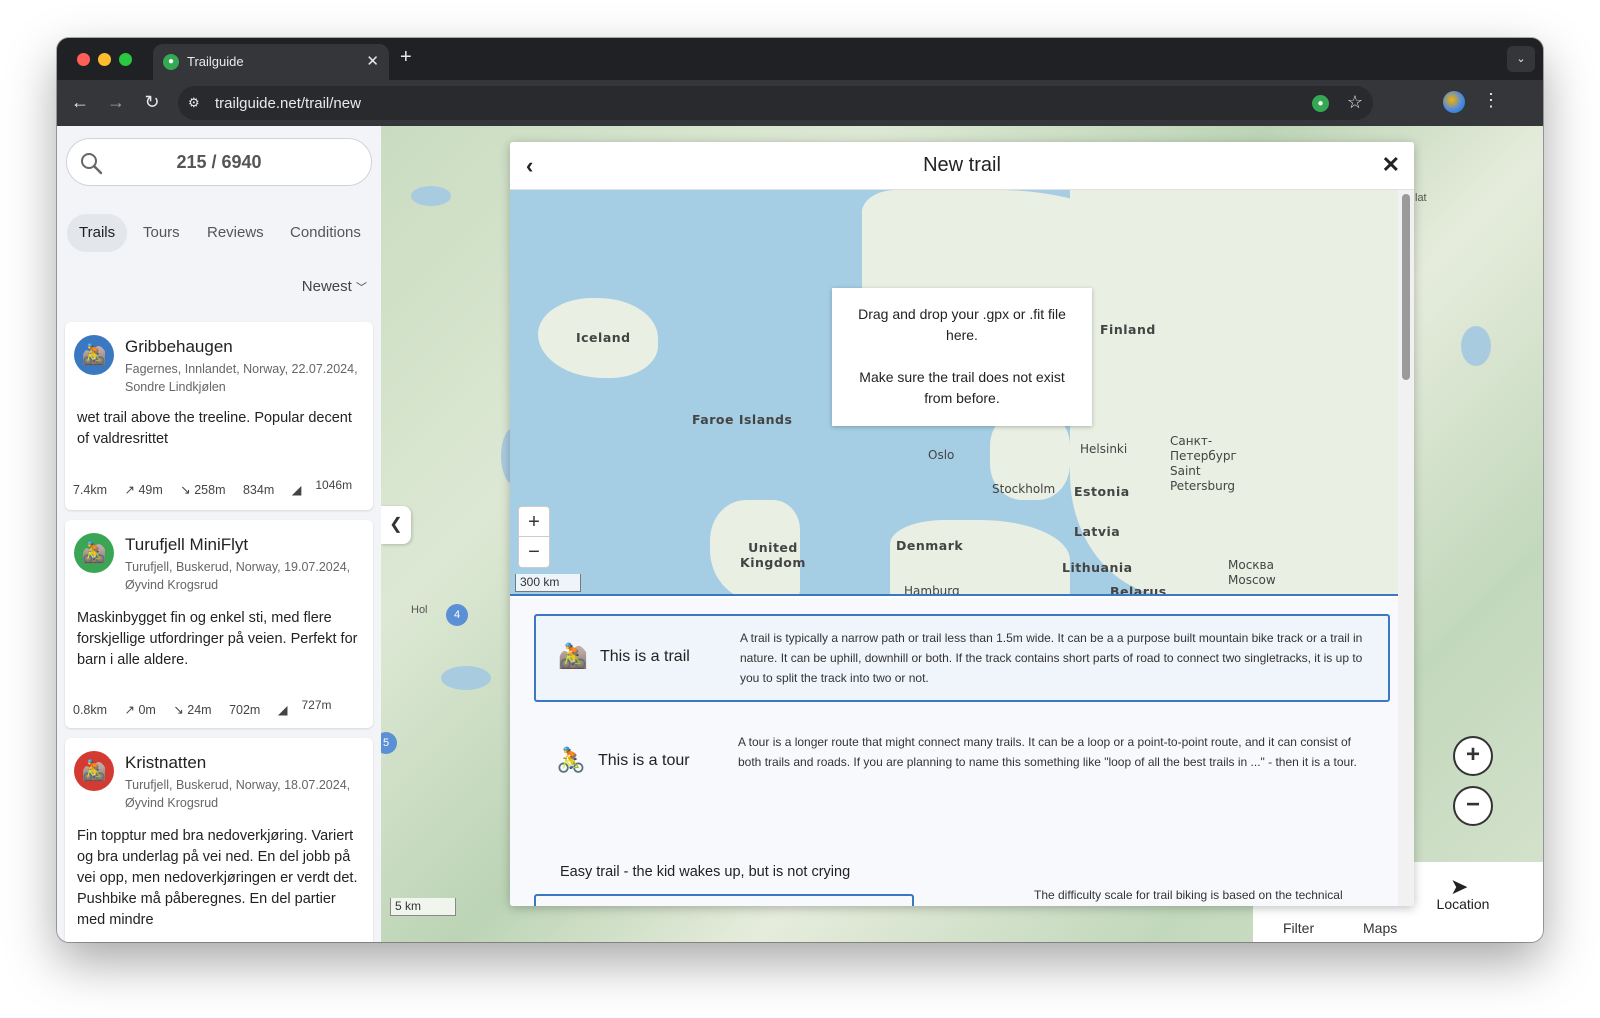 The height and width of the screenshot is (1018, 1600). What do you see at coordinates (1473, 756) in the screenshot?
I see `map-zoom-in-button: +` at bounding box center [1473, 756].